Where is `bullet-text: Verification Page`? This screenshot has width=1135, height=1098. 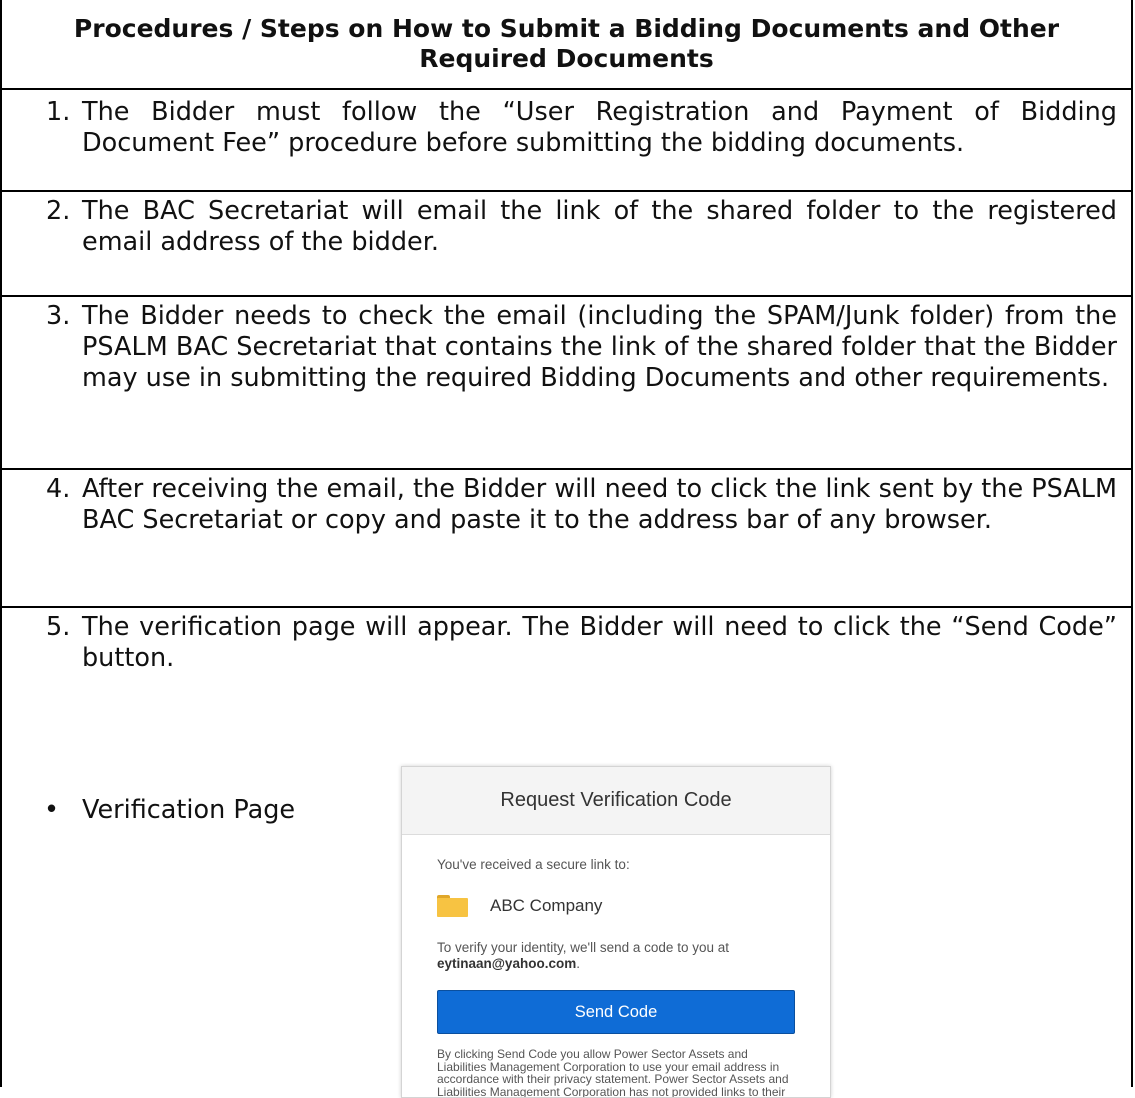 bullet-text: Verification Page is located at coordinates (189, 810).